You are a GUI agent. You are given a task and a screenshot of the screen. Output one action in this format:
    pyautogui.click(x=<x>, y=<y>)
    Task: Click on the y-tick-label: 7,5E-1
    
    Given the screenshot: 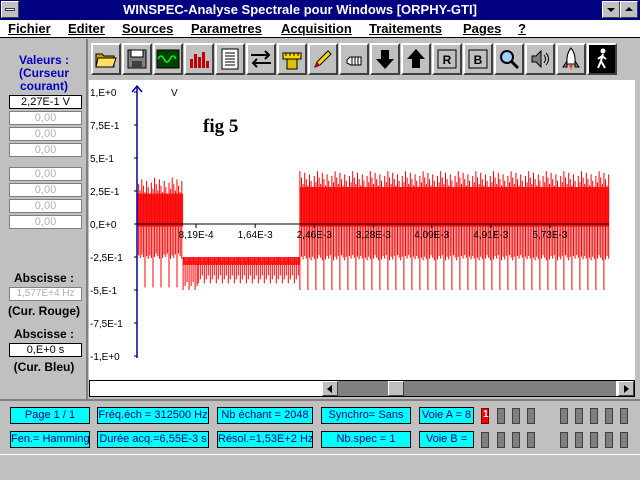 What is the action you would take?
    pyautogui.click(x=105, y=126)
    